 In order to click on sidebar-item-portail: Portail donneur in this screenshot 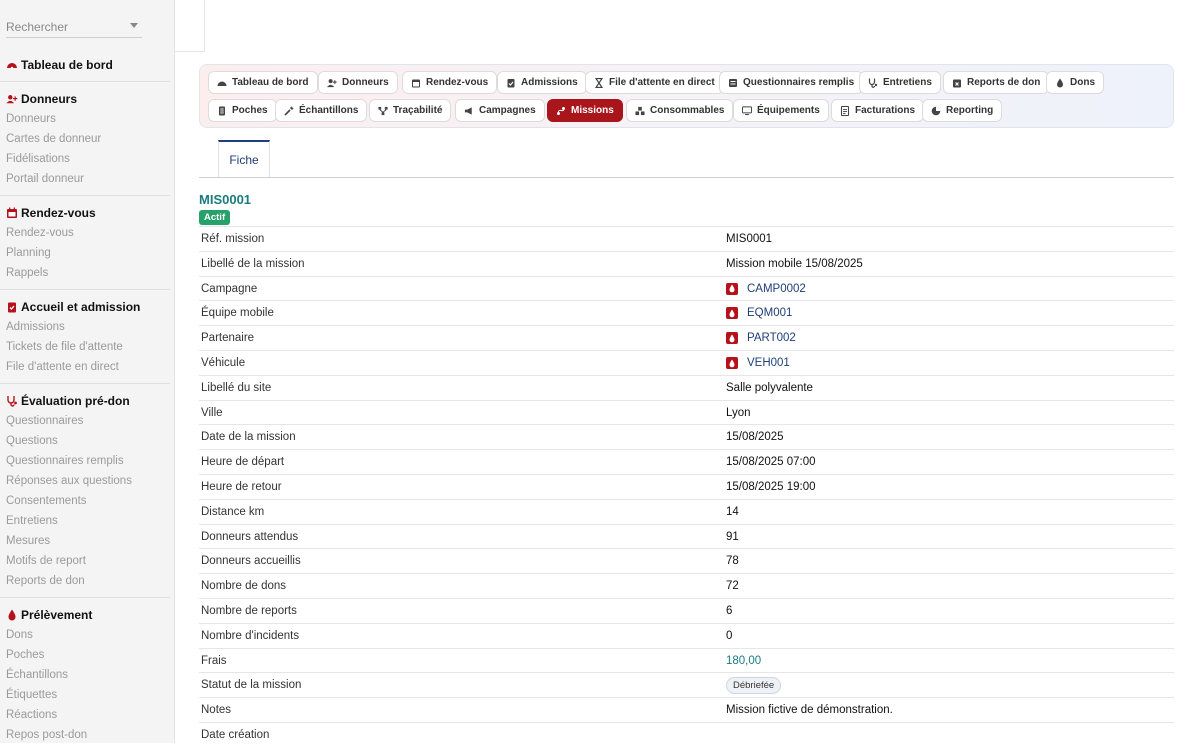, I will do `click(85, 179)`.